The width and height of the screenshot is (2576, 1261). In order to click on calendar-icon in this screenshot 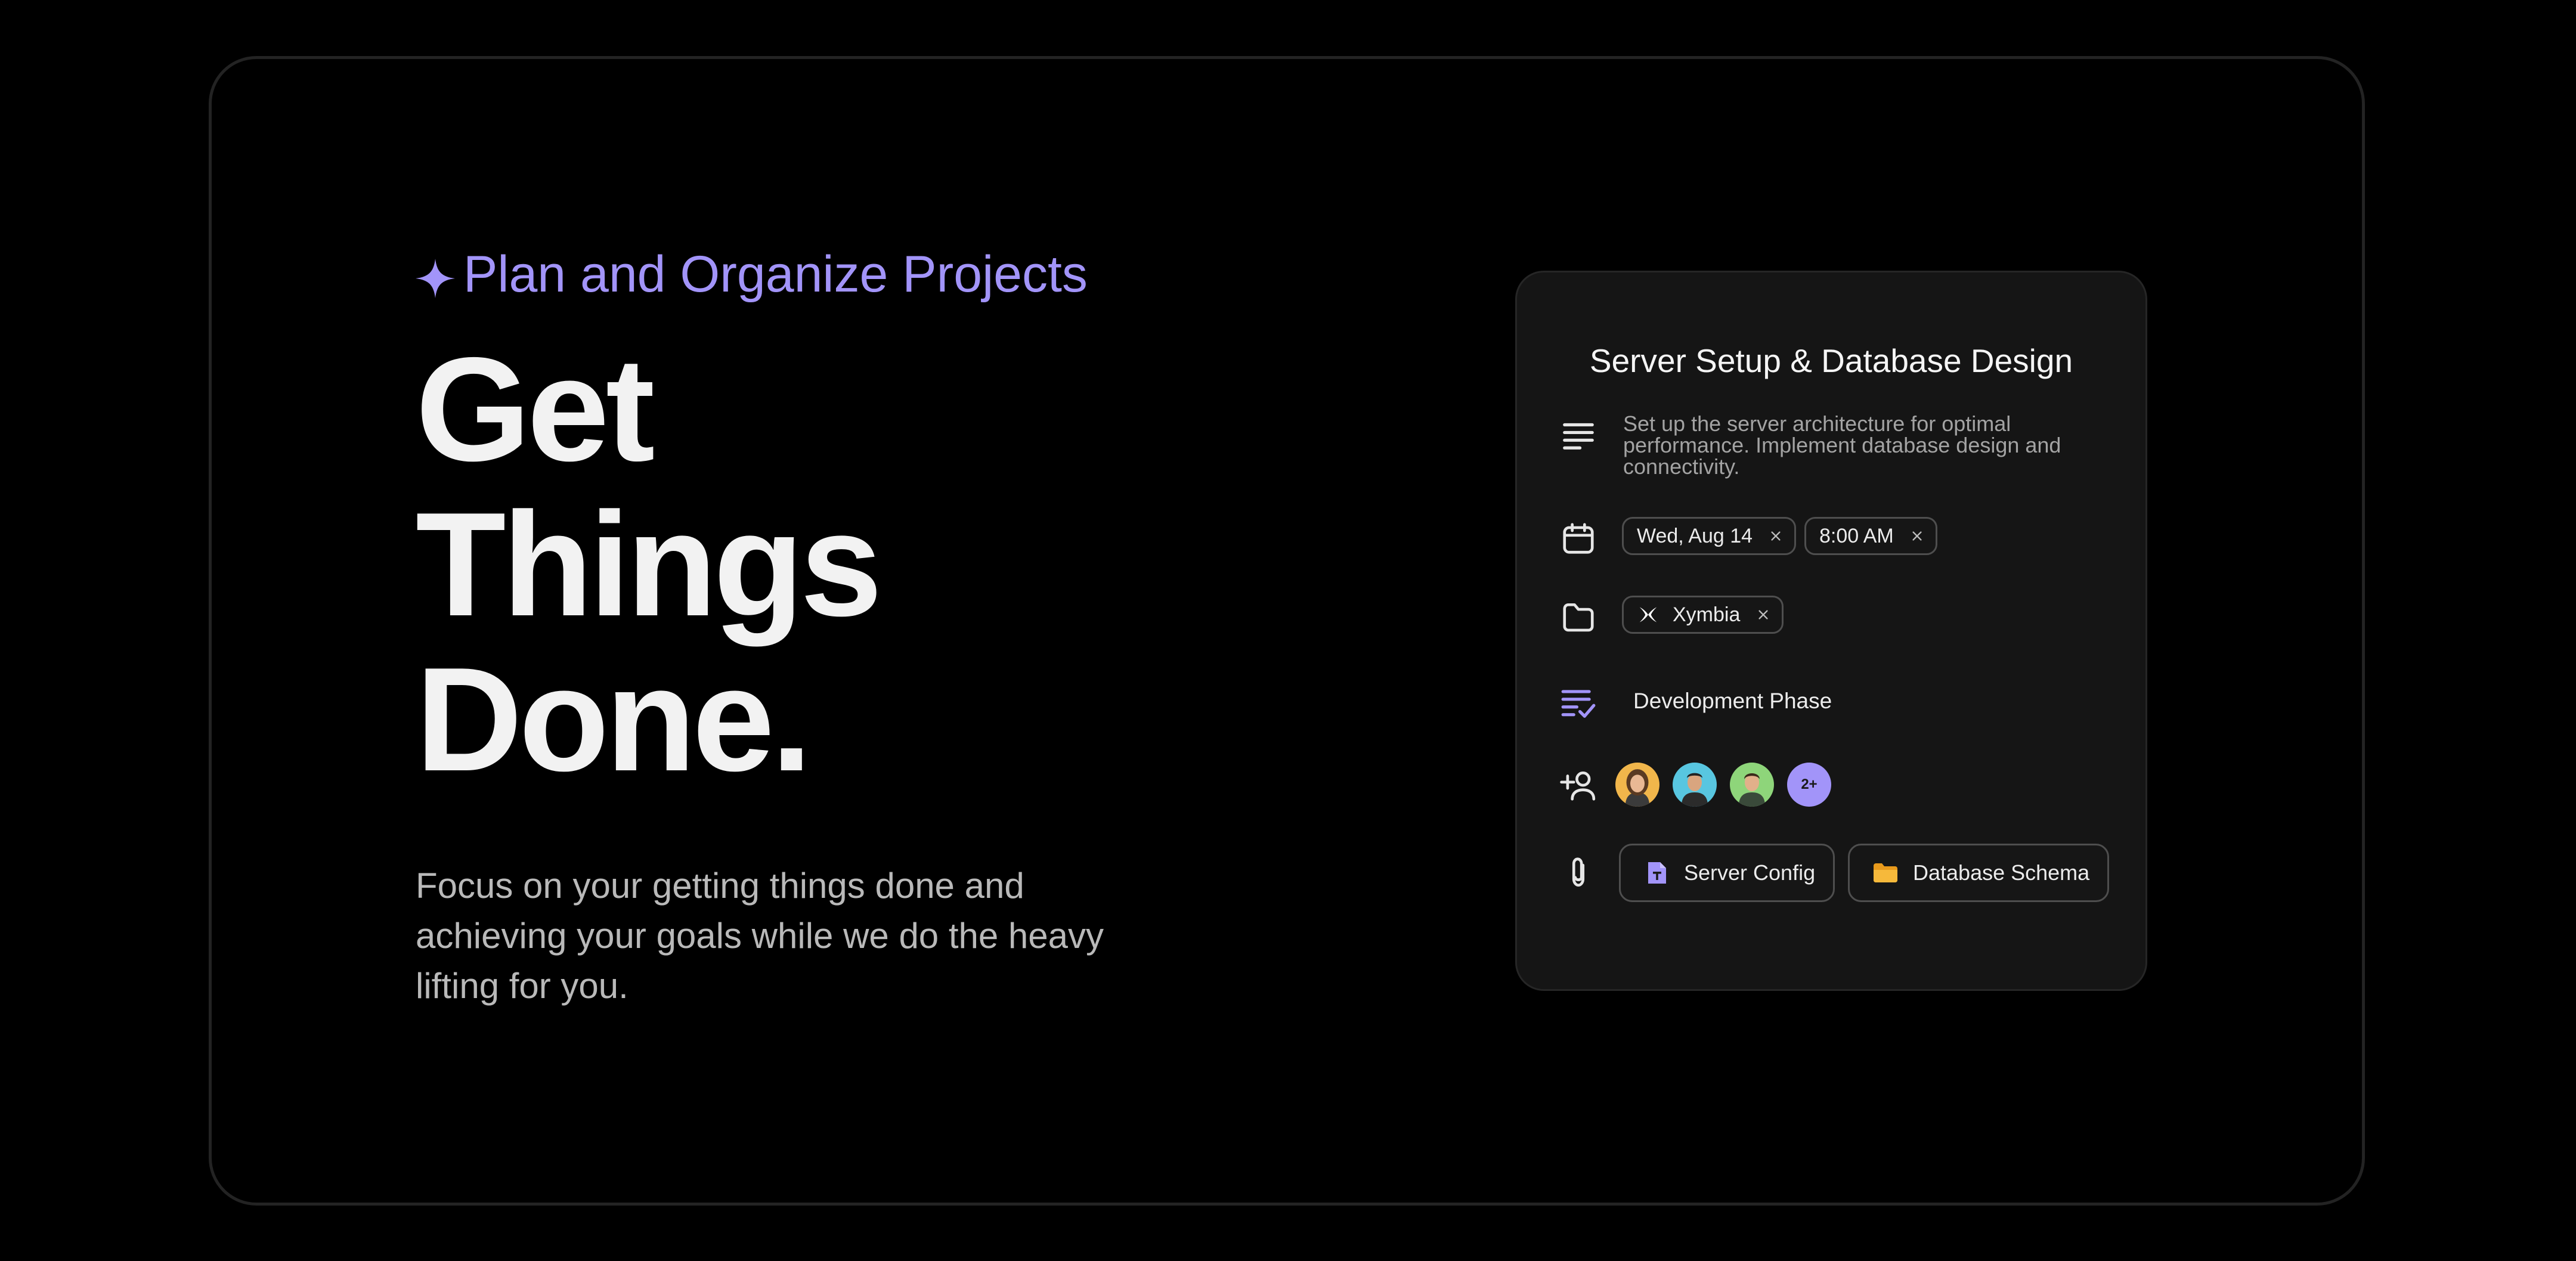, I will do `click(1579, 538)`.